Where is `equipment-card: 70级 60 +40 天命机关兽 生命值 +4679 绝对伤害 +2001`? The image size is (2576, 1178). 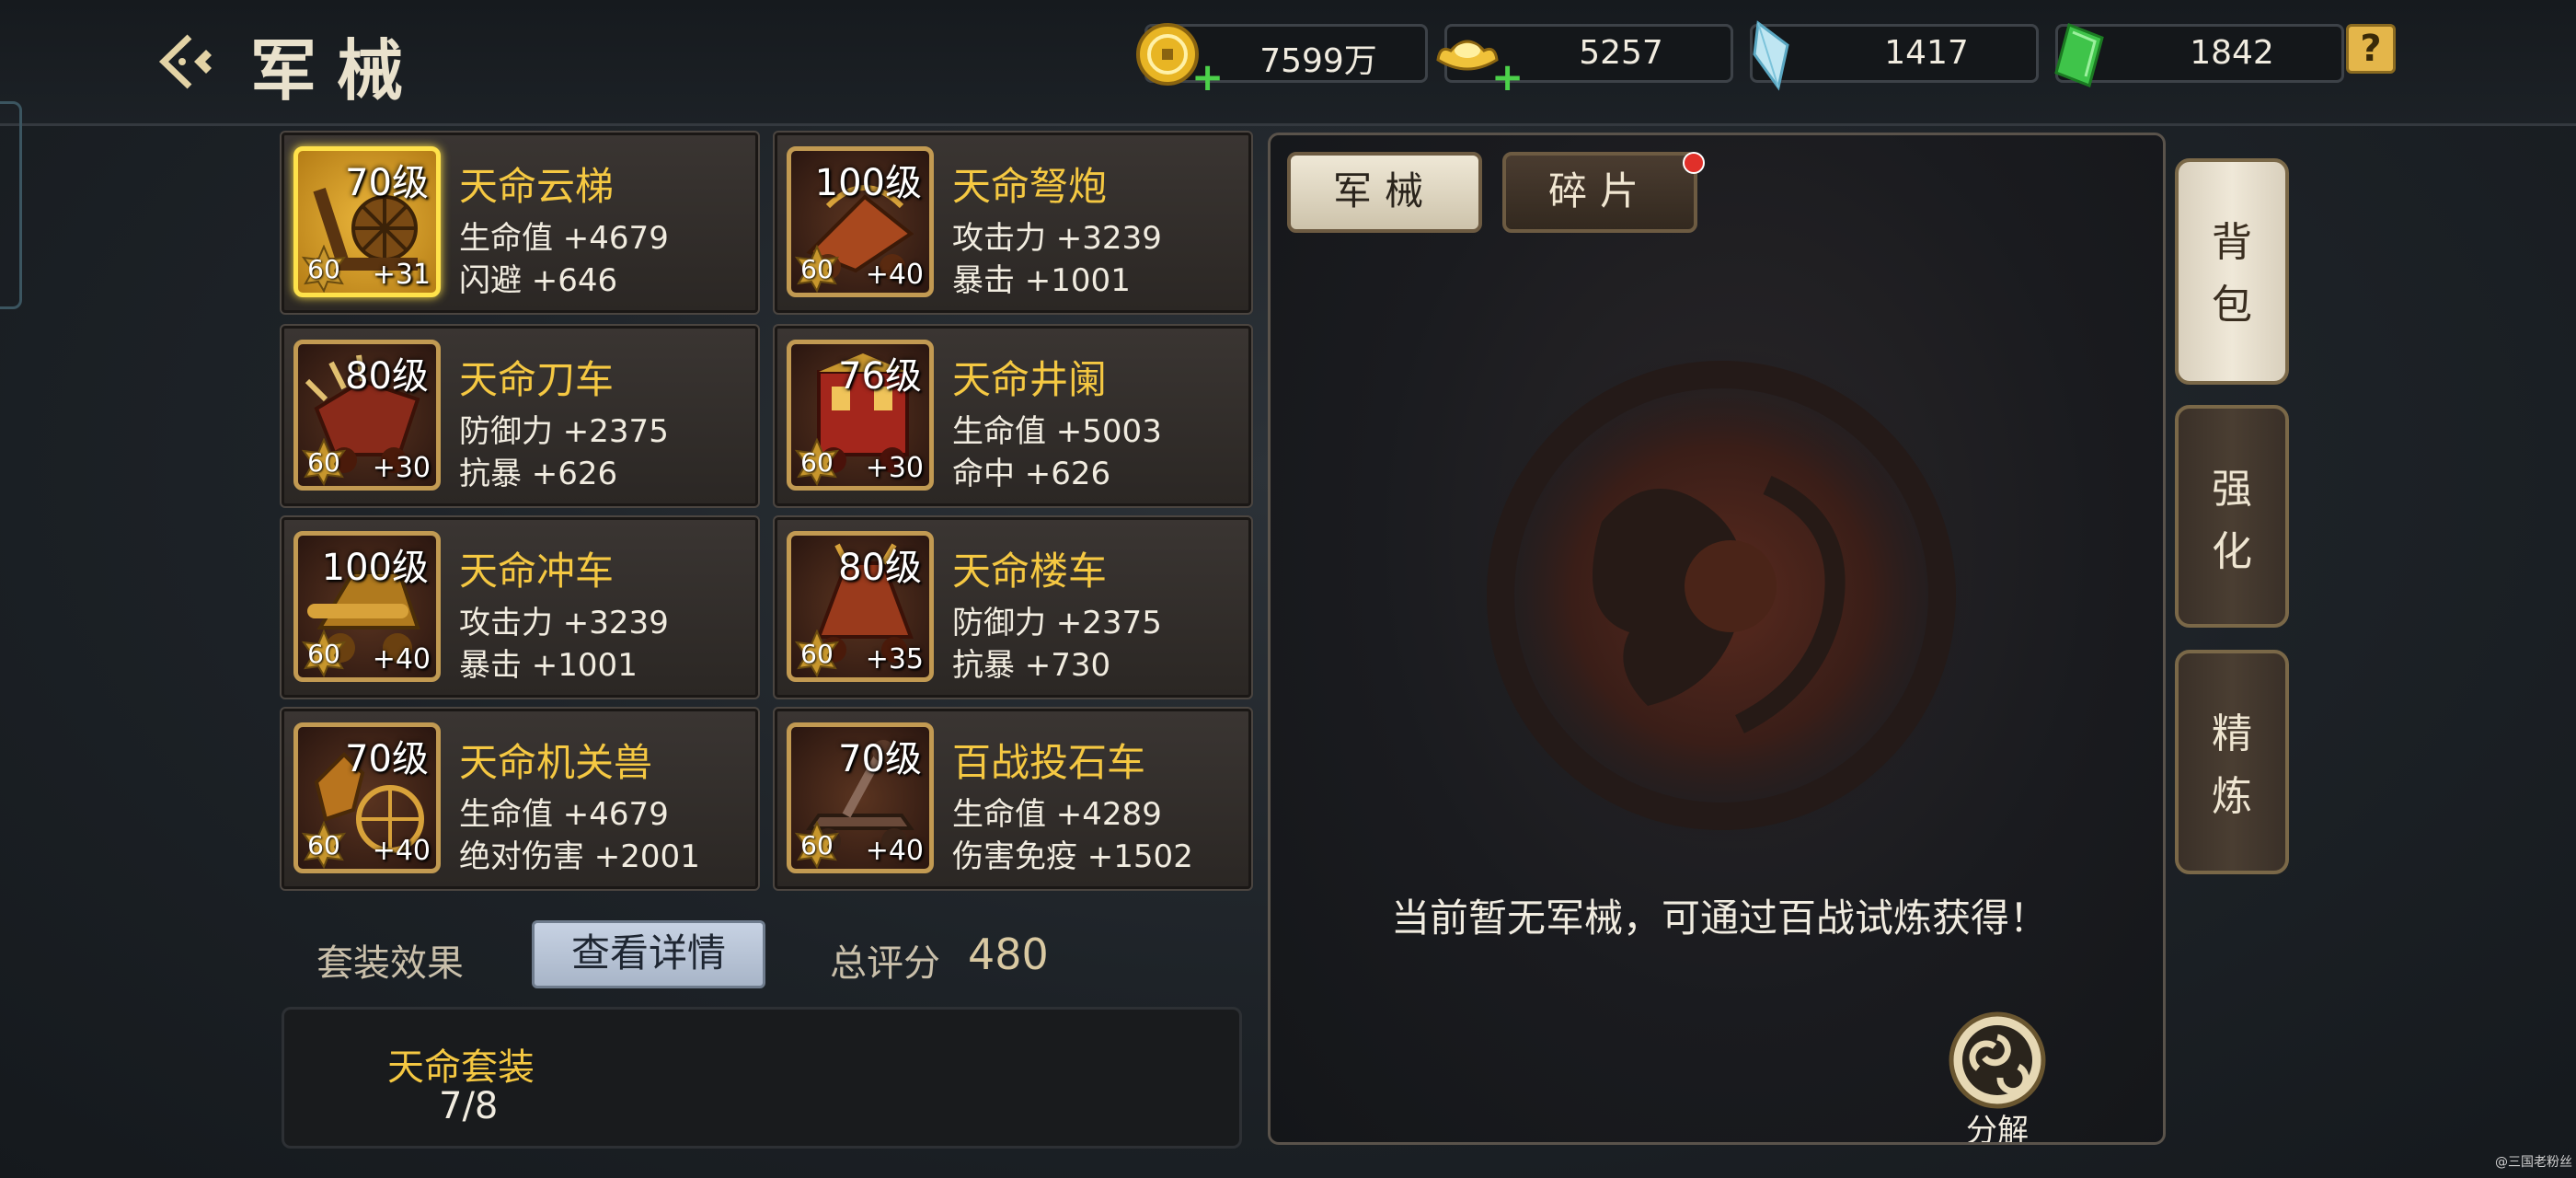
equipment-card: 70级 60 +40 天命机关兽 生命值 +4679 绝对伤害 +2001 is located at coordinates (520, 799).